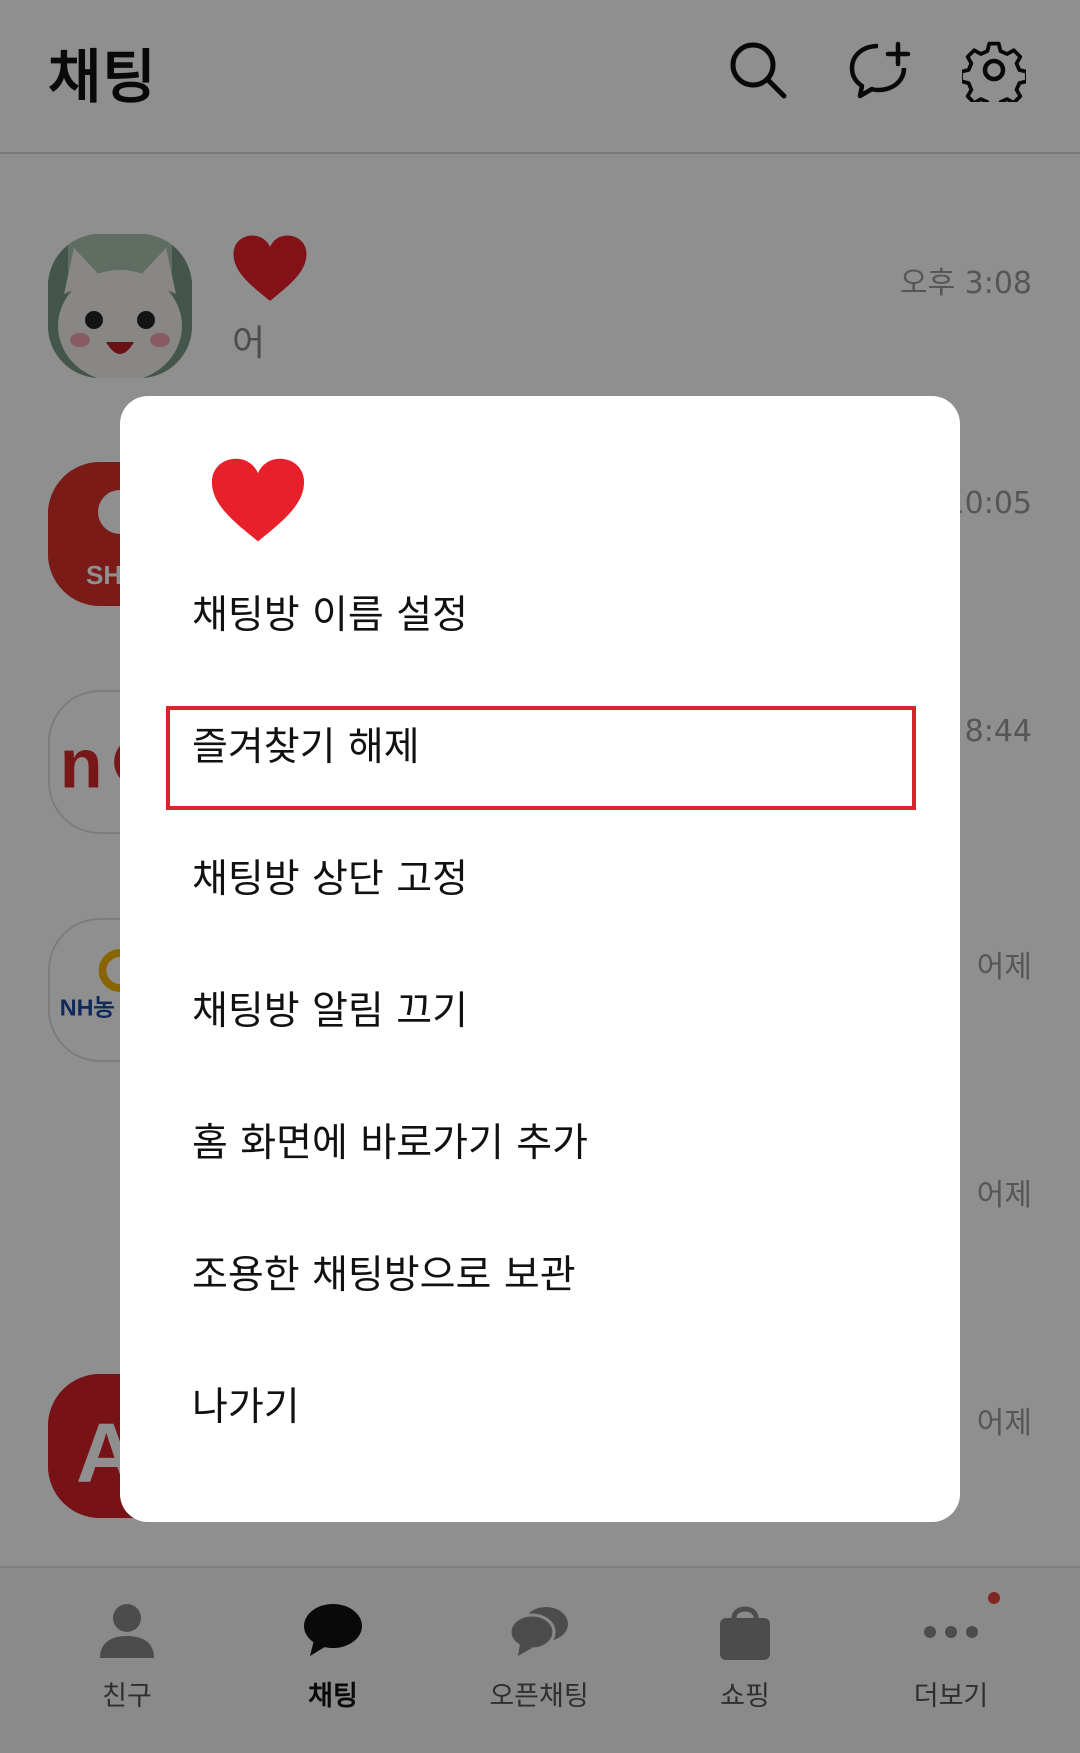 This screenshot has height=1753, width=1080. What do you see at coordinates (542, 748) in the screenshot?
I see `menu-item-unfavorite: 즐겨찾기 해제` at bounding box center [542, 748].